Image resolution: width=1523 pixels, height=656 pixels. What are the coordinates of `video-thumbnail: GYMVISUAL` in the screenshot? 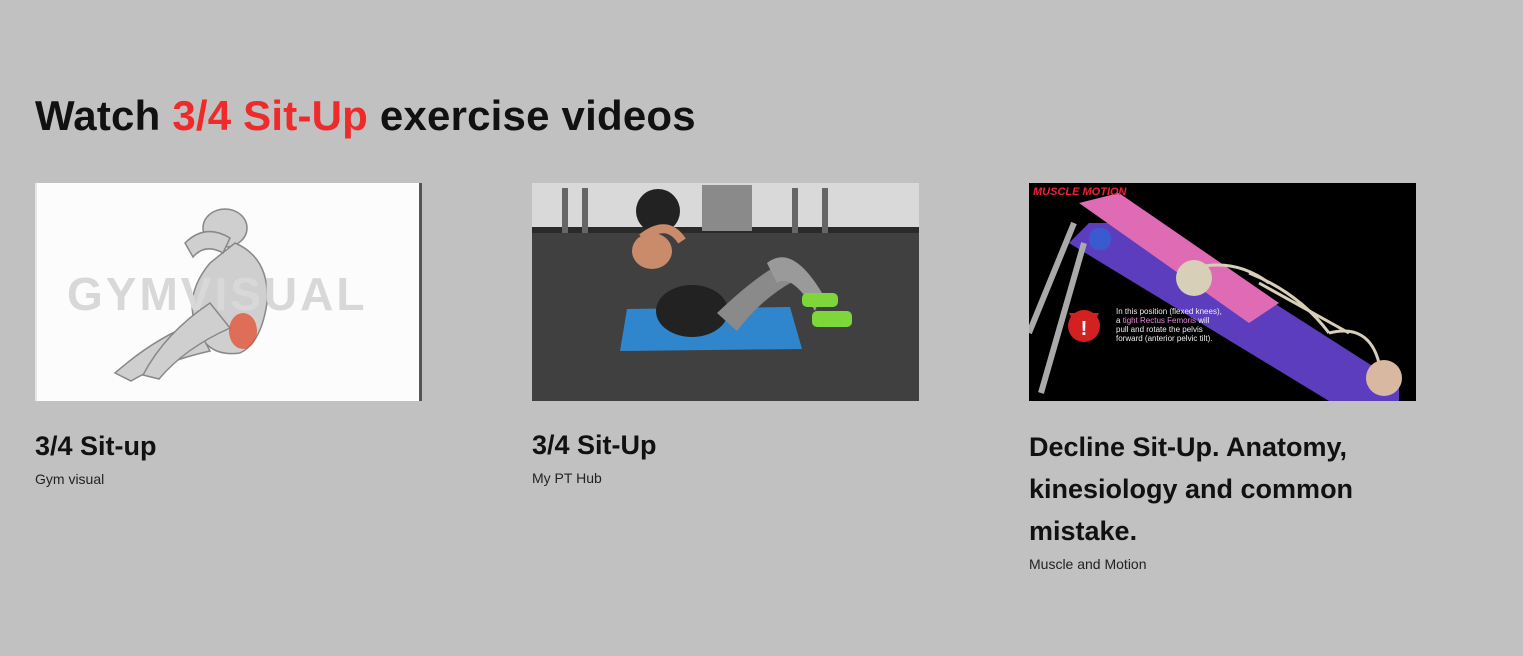 It's located at (228, 292).